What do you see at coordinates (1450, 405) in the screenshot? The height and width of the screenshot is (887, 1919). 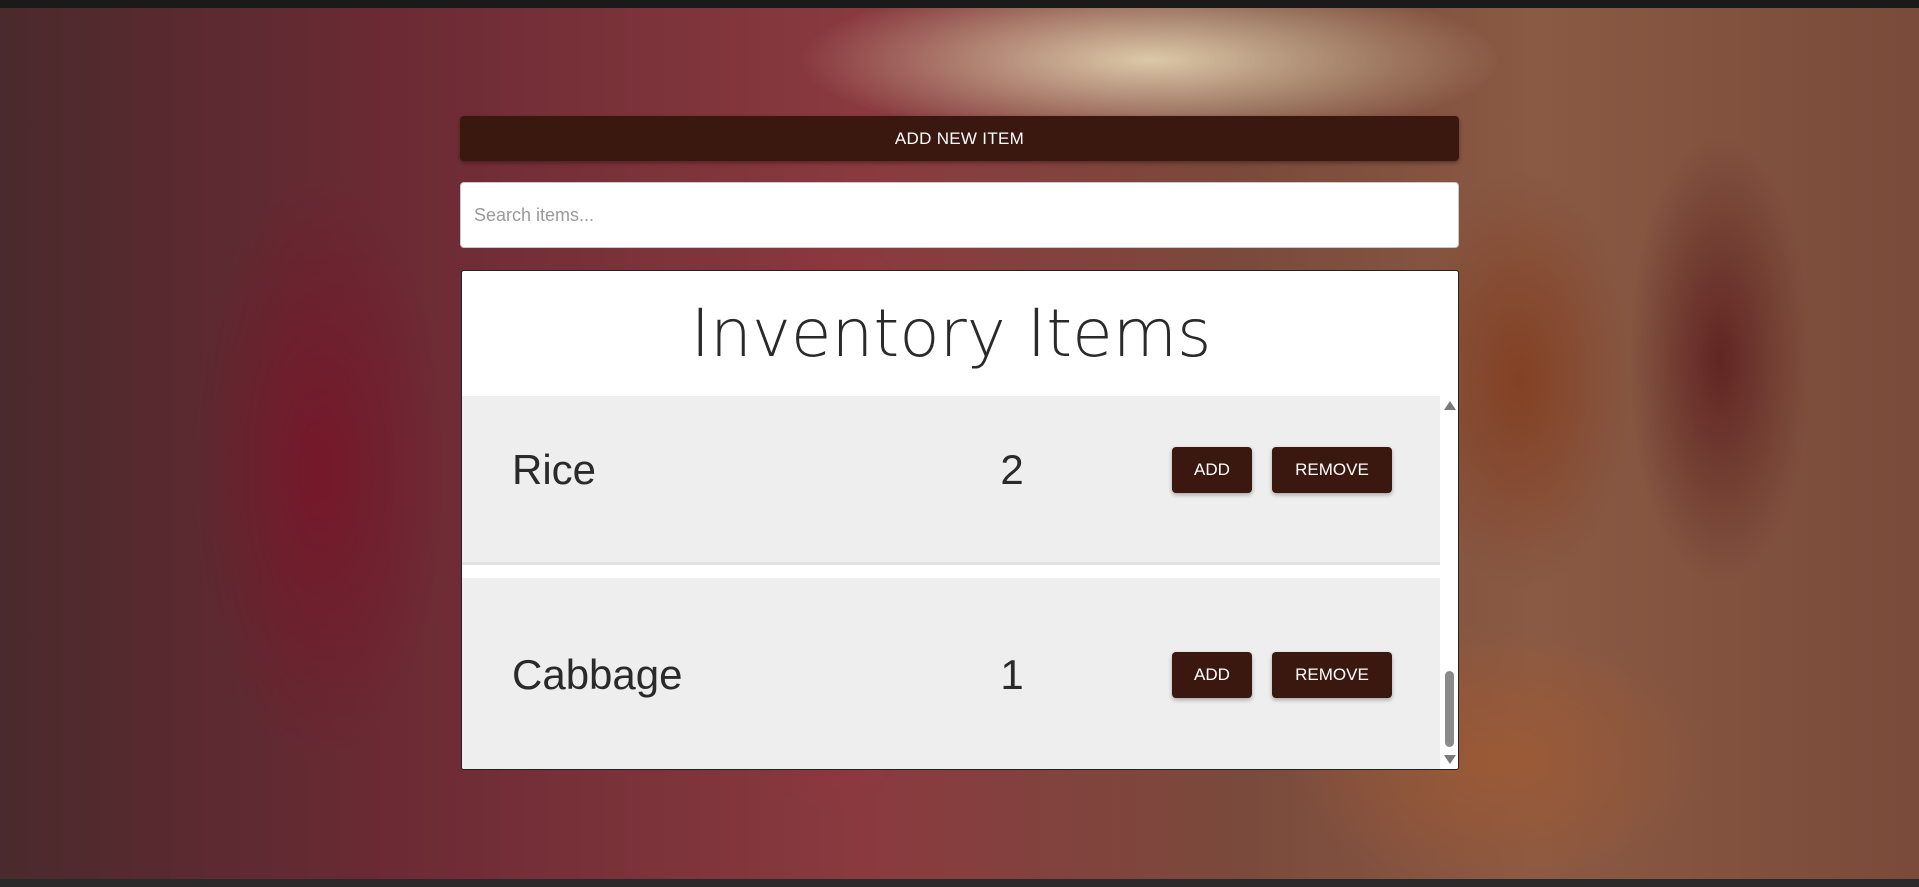 I see `triangle-up-icon` at bounding box center [1450, 405].